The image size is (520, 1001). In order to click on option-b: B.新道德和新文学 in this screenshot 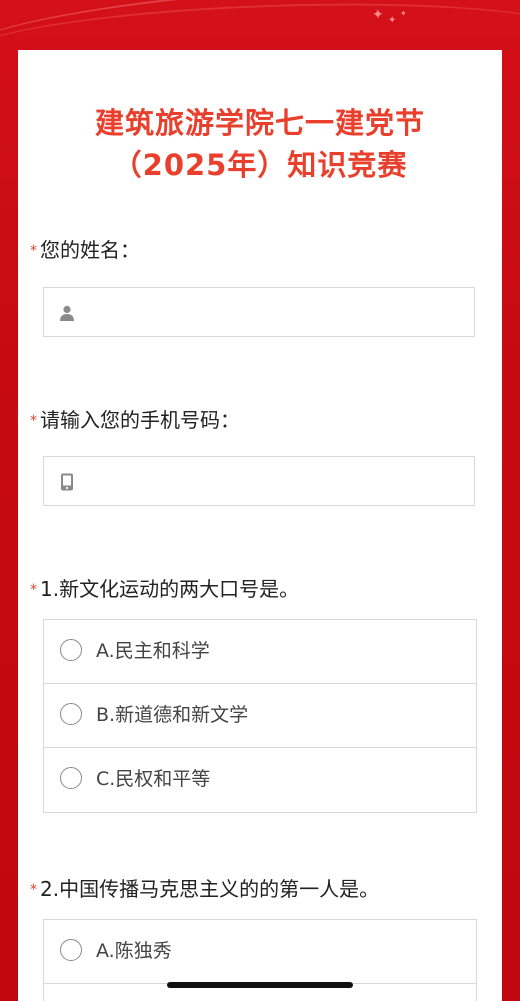, I will do `click(260, 716)`.